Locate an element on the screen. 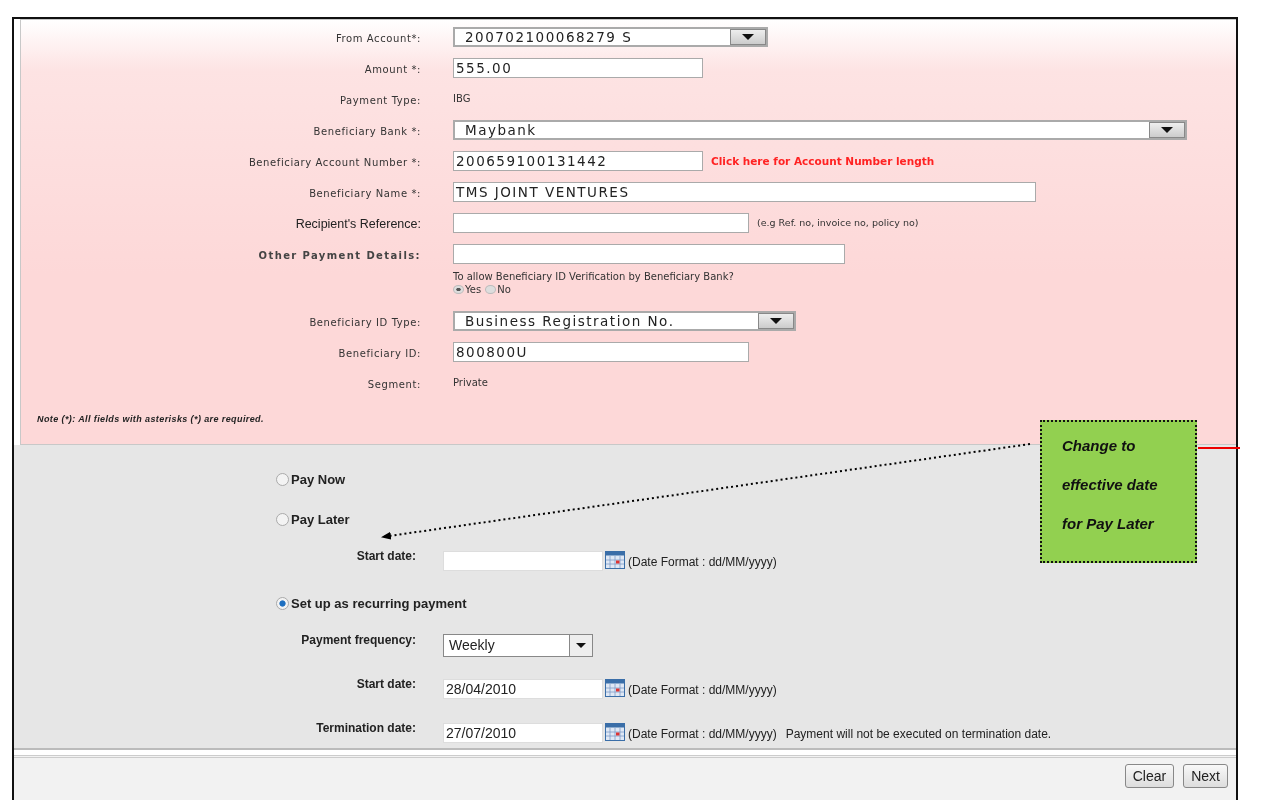  field-label: Other Payment Details: is located at coordinates (339, 255).